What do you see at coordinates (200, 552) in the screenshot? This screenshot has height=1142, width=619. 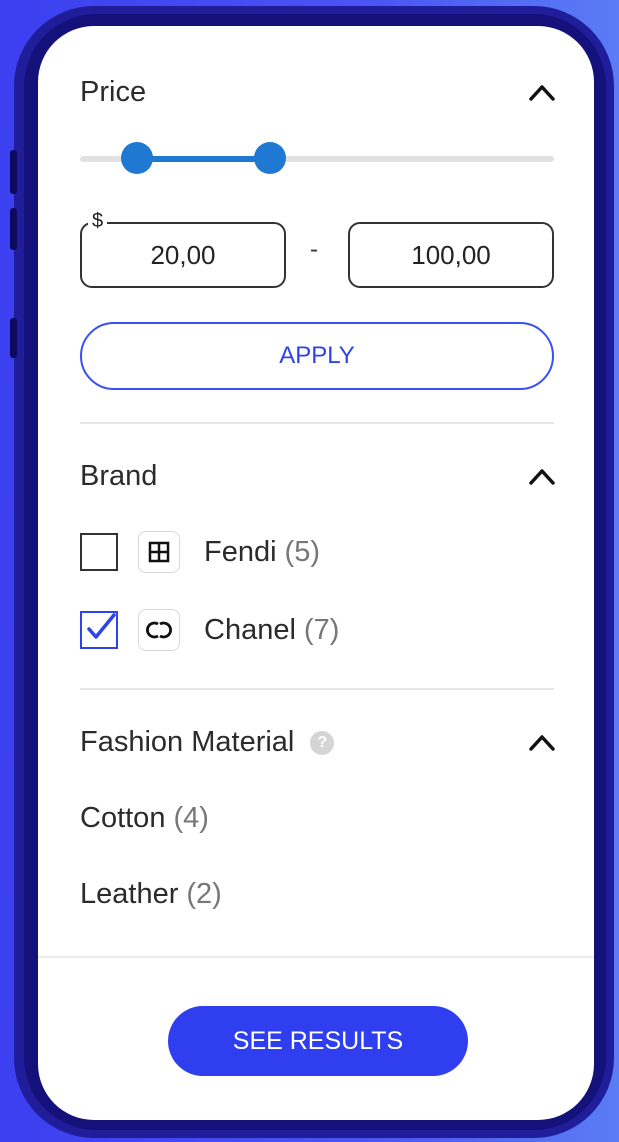 I see `brand-option-fendi: Fendi (5)` at bounding box center [200, 552].